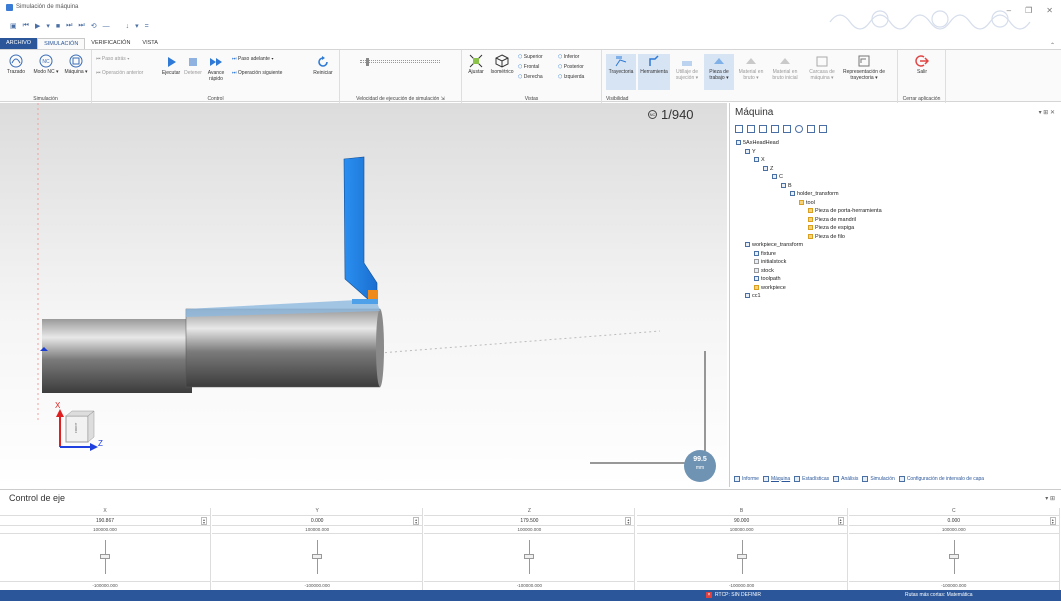  Describe the element at coordinates (1052, 45) in the screenshot. I see `ribbon-collapse-icon: ⌃` at that location.